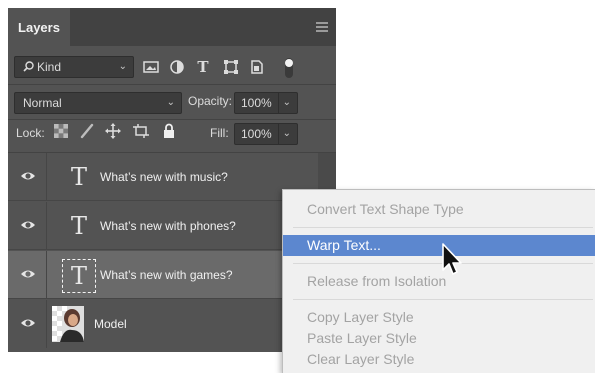 The height and width of the screenshot is (373, 595). I want to click on layer-name: What’s new with phones?, so click(168, 226).